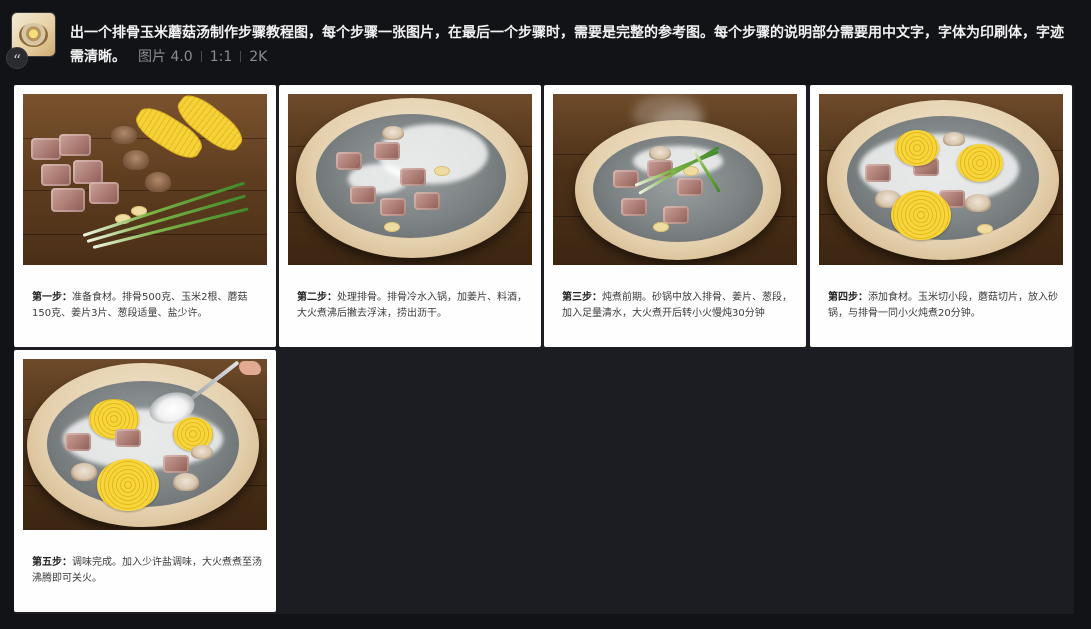 This screenshot has height=629, width=1091. I want to click on step-2-label: 第二步：, so click(317, 297).